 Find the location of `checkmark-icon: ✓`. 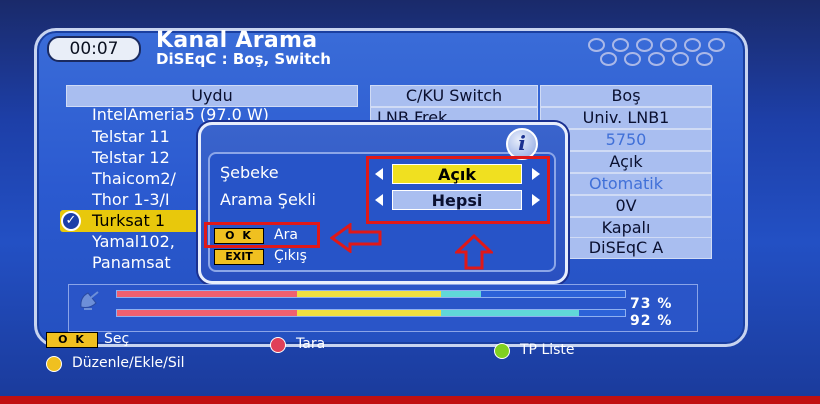

checkmark-icon: ✓ is located at coordinates (71, 221).